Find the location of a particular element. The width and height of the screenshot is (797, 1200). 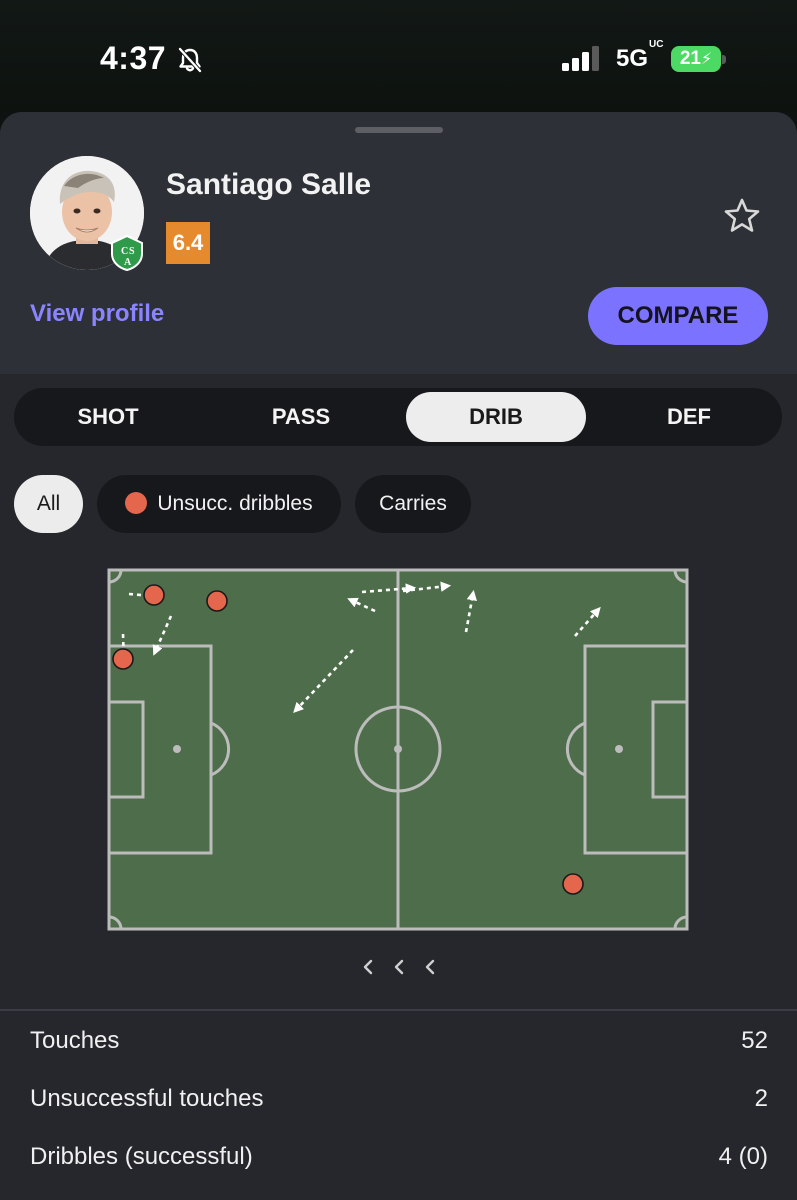

filter-unsucc-label: Unsucc. dribbles is located at coordinates (235, 503).